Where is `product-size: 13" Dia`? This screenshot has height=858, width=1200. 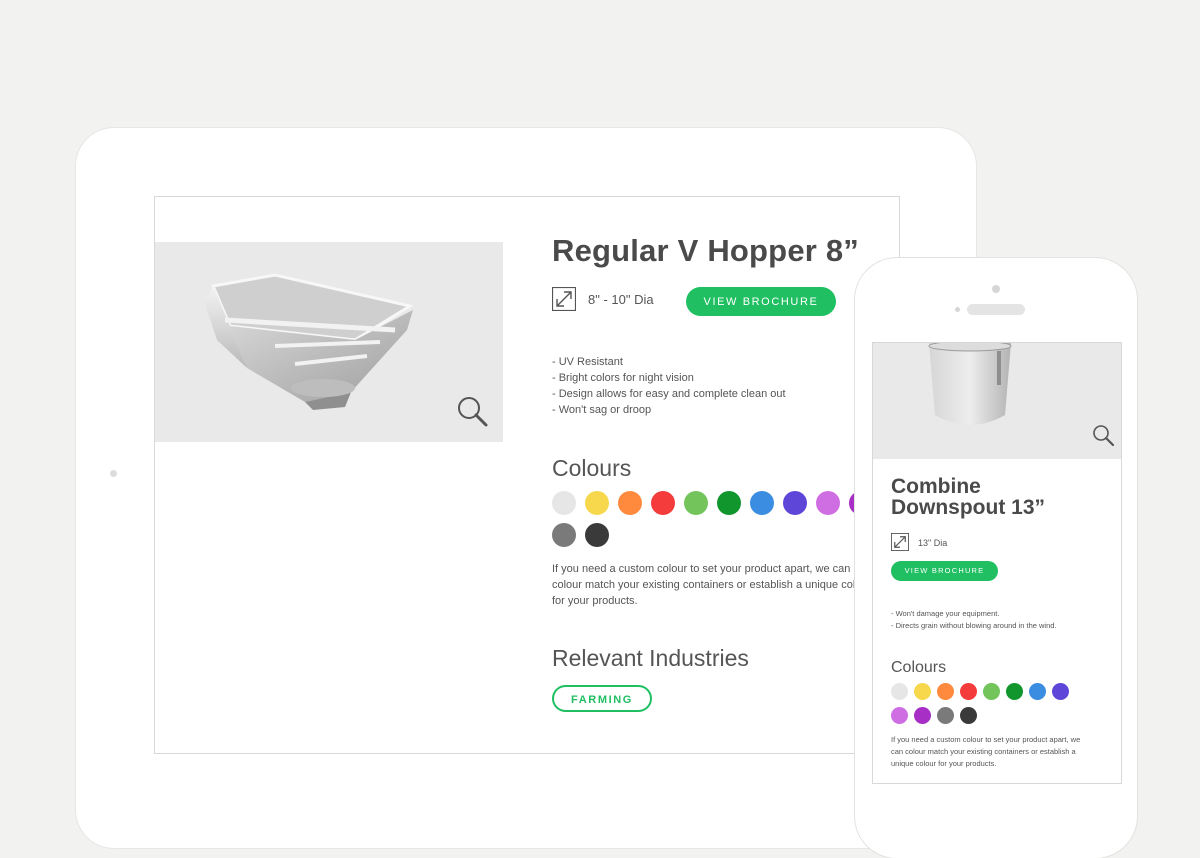
product-size: 13" Dia is located at coordinates (933, 543).